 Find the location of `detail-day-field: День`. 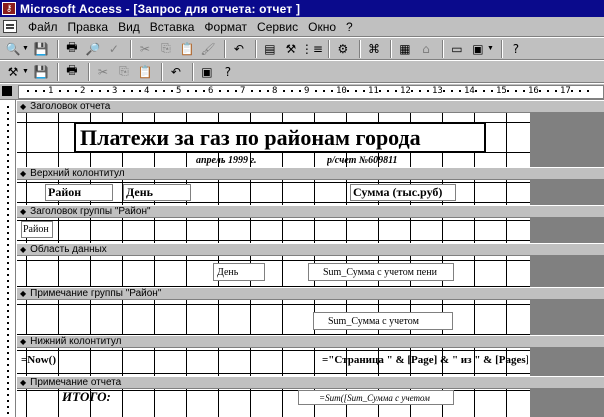

detail-day-field: День is located at coordinates (239, 272).